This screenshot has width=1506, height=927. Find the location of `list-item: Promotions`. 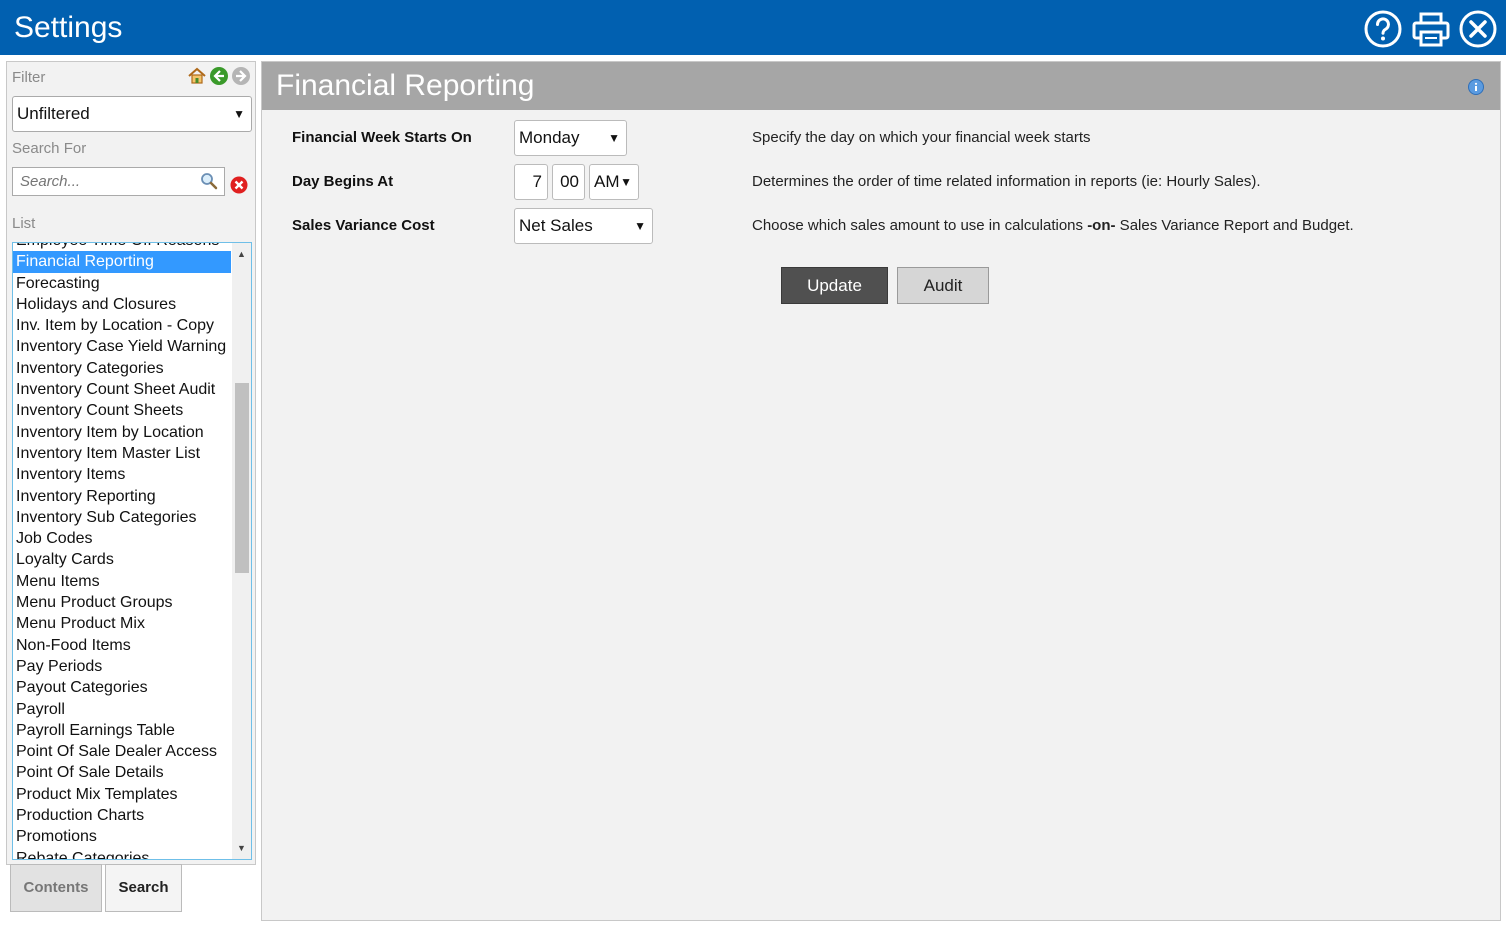

list-item: Promotions is located at coordinates (122, 836).